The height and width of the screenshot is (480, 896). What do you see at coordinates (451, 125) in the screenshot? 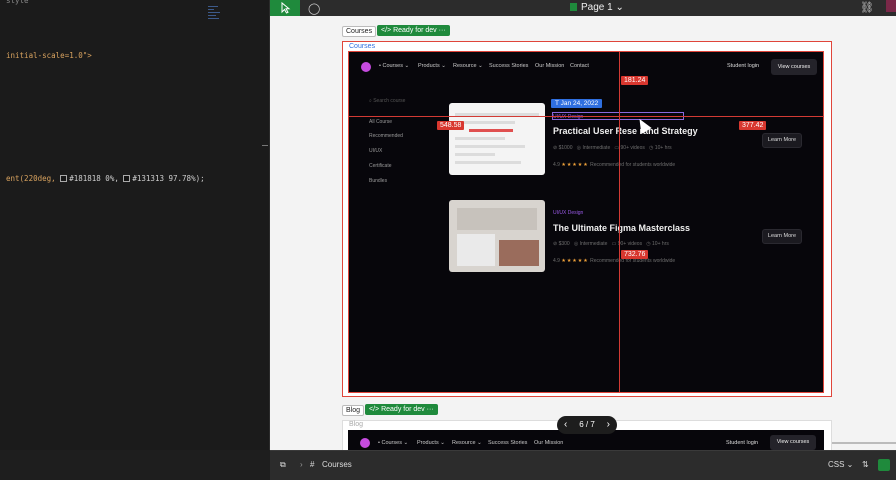
I see `measure-left: 548.58` at bounding box center [451, 125].